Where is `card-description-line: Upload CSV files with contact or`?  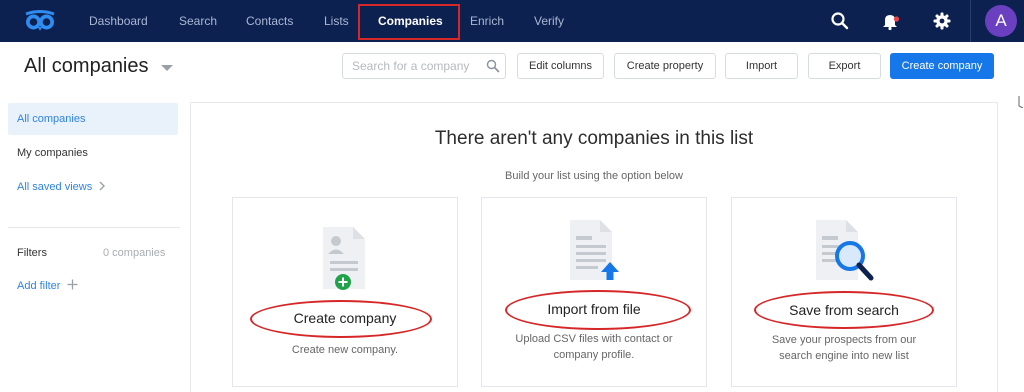
card-description-line: Upload CSV files with contact or is located at coordinates (594, 339).